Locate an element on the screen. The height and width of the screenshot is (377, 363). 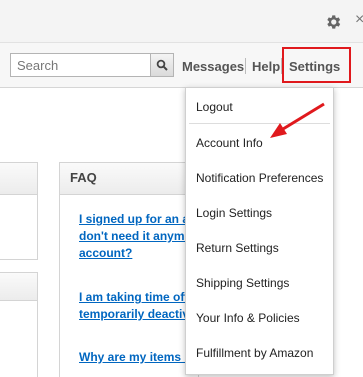
search-button is located at coordinates (162, 65).